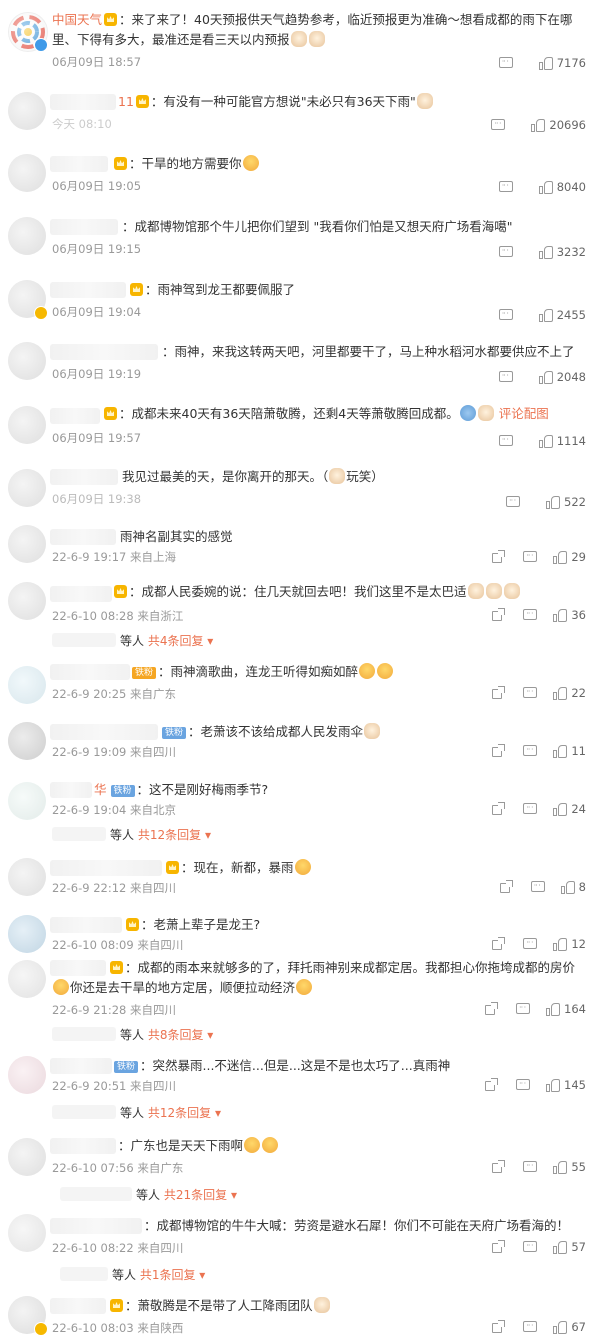 The height and width of the screenshot is (1342, 600). What do you see at coordinates (195, 1195) in the screenshot?
I see `reply-count: 共21条回复` at bounding box center [195, 1195].